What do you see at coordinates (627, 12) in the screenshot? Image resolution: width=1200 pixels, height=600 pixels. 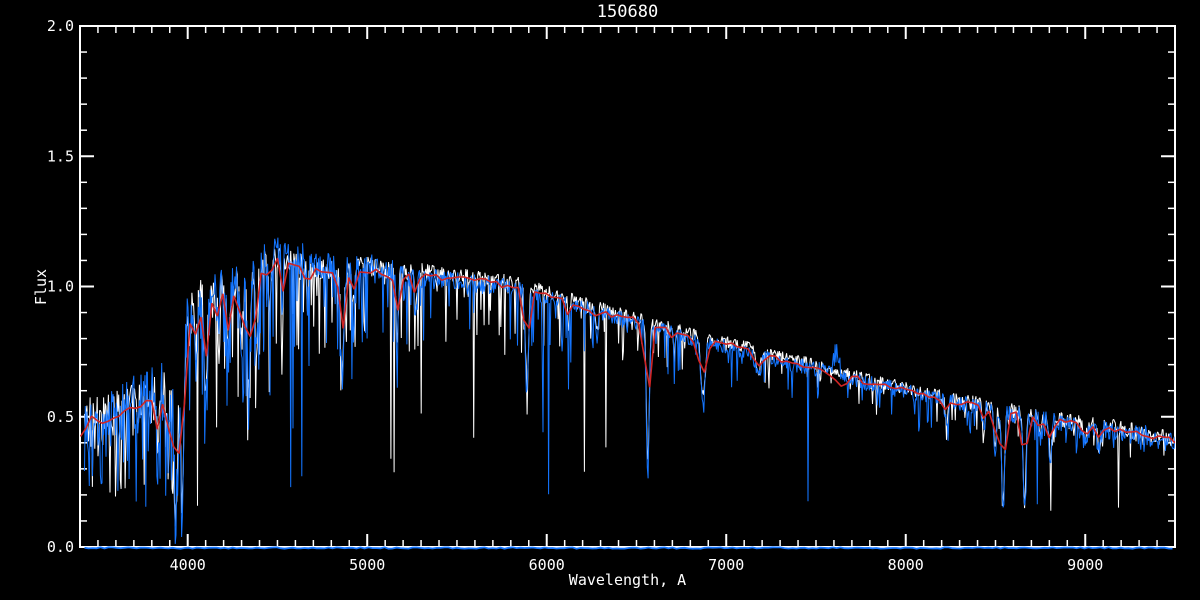 I see `chart-title: 150680` at bounding box center [627, 12].